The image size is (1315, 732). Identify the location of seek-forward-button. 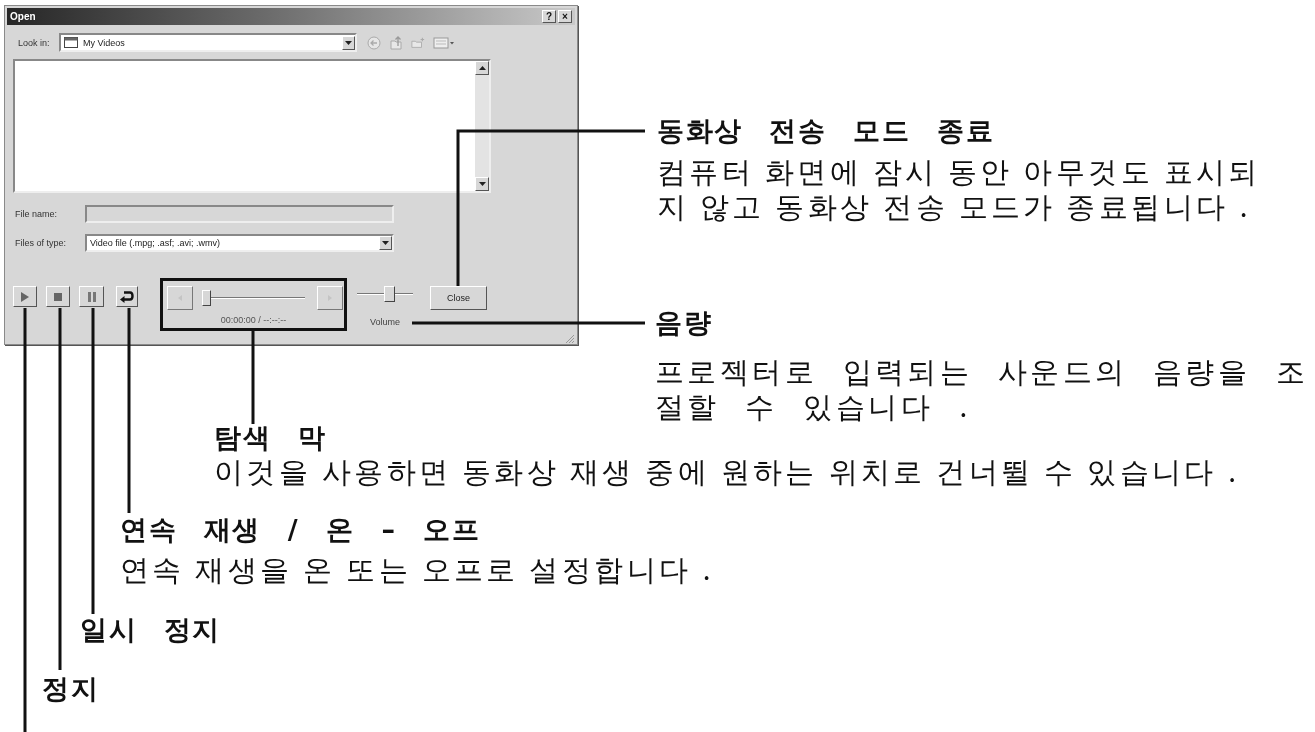
(330, 298).